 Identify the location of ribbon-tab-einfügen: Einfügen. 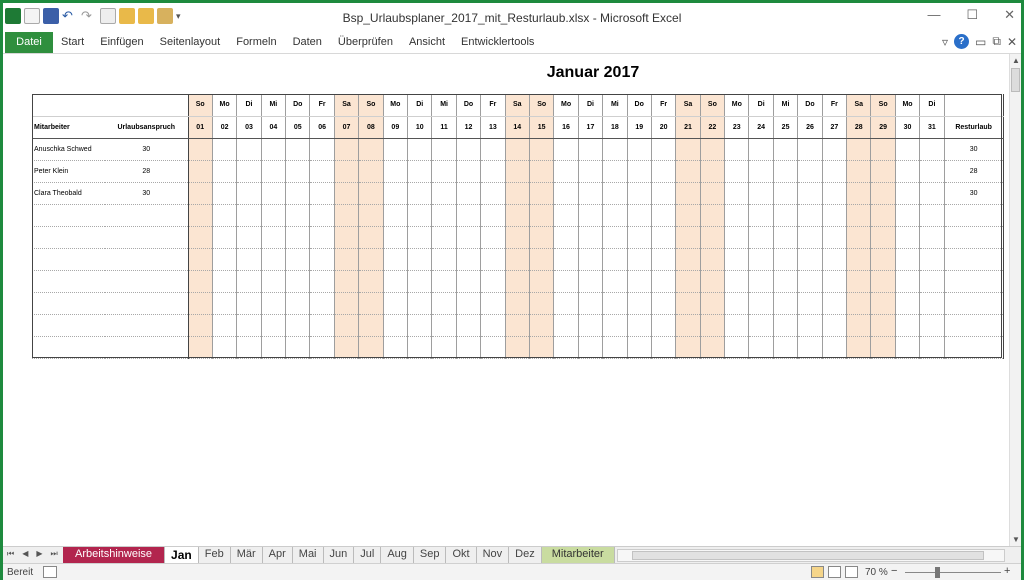
(121, 42).